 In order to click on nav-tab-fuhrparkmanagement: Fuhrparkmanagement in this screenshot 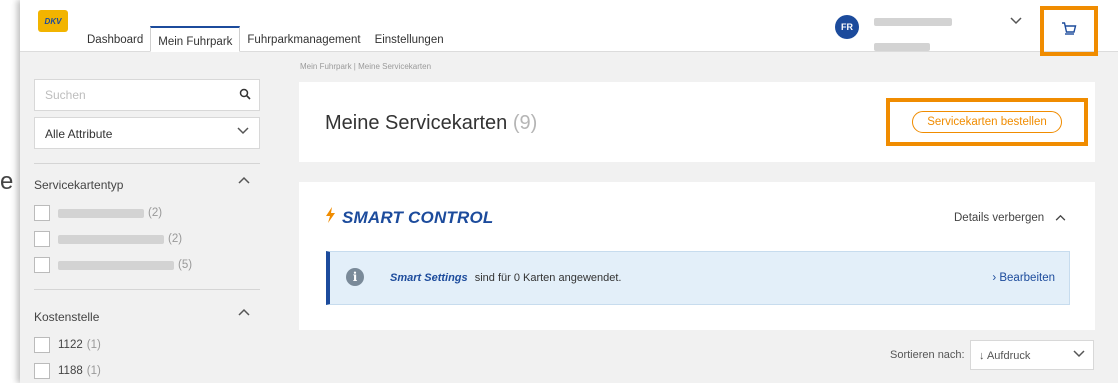, I will do `click(303, 39)`.